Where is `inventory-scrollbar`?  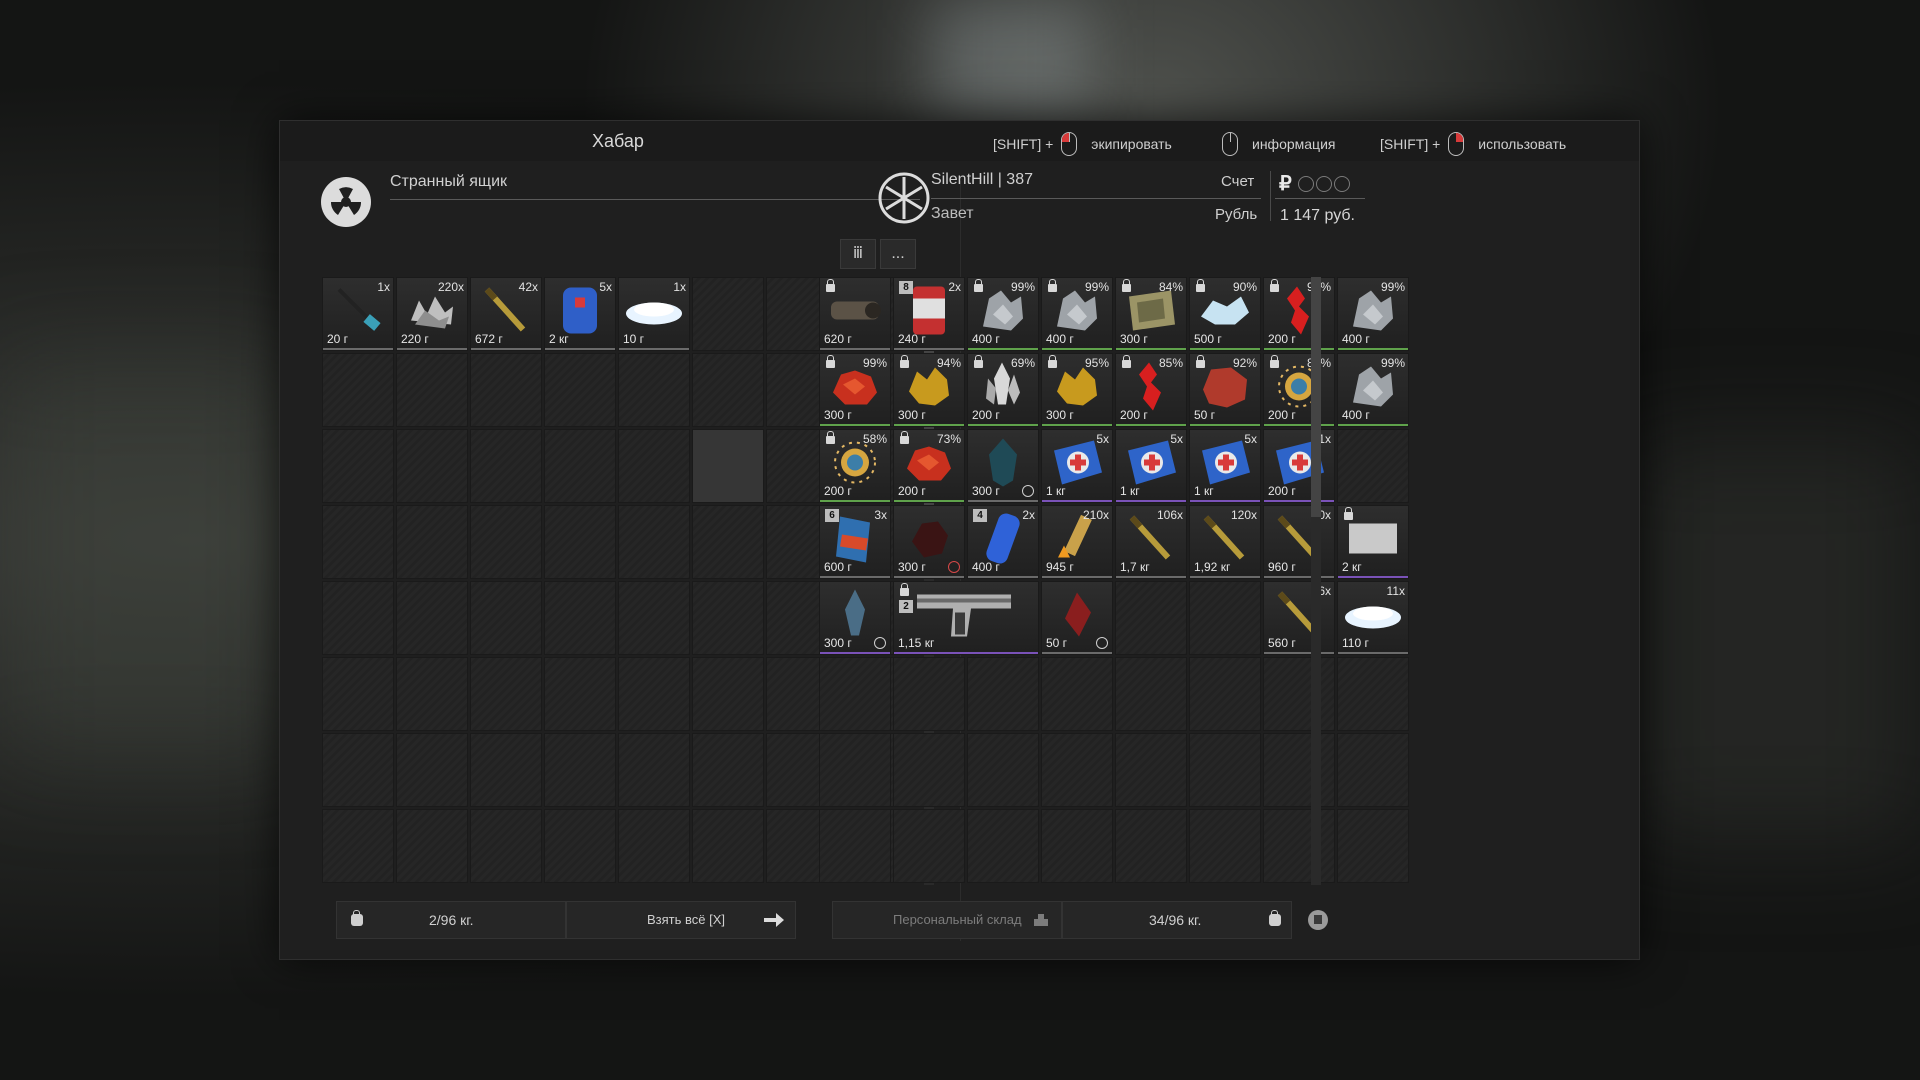
inventory-scrollbar is located at coordinates (1316, 581).